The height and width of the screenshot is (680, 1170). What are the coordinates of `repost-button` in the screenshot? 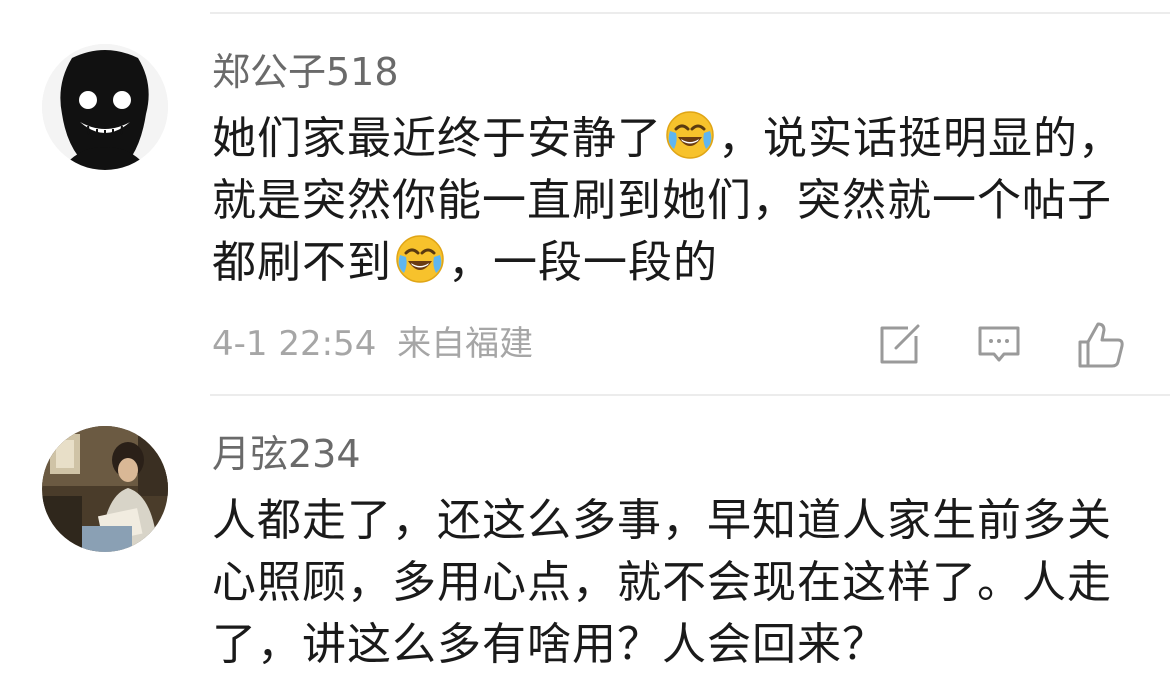 It's located at (899, 345).